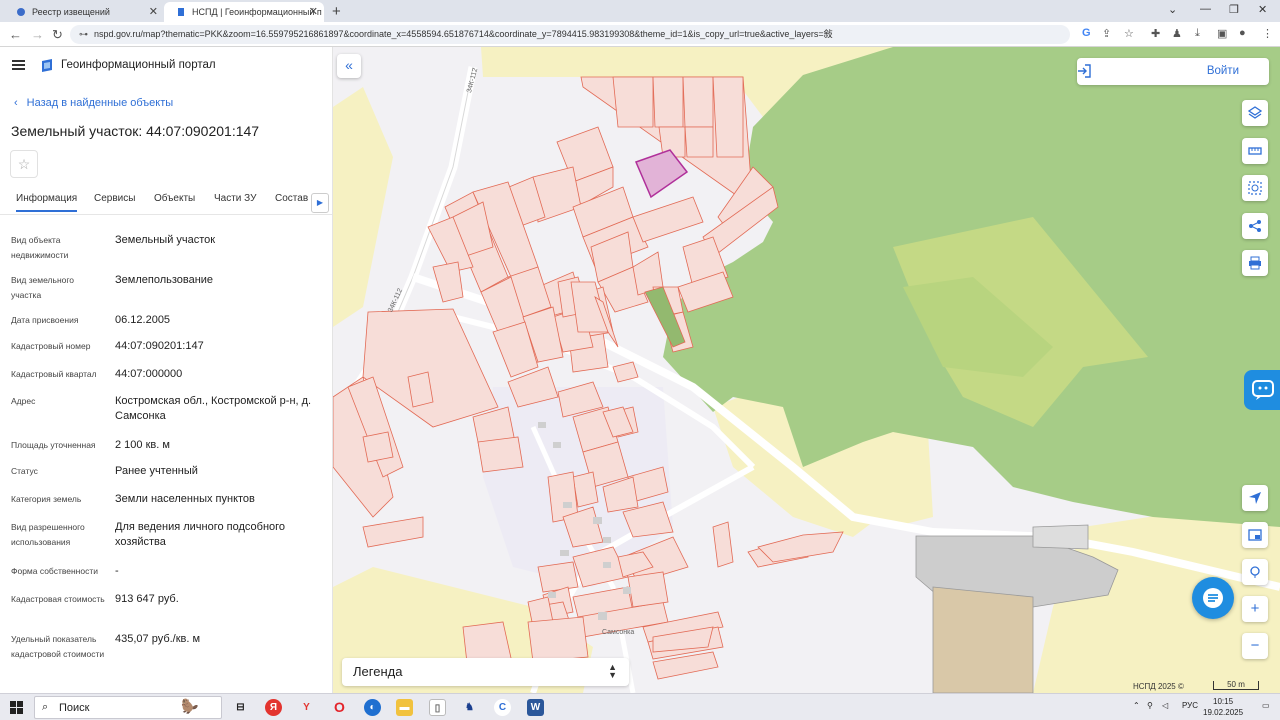 This screenshot has height=720, width=1280. I want to click on gov-favicon-icon, so click(21, 12).